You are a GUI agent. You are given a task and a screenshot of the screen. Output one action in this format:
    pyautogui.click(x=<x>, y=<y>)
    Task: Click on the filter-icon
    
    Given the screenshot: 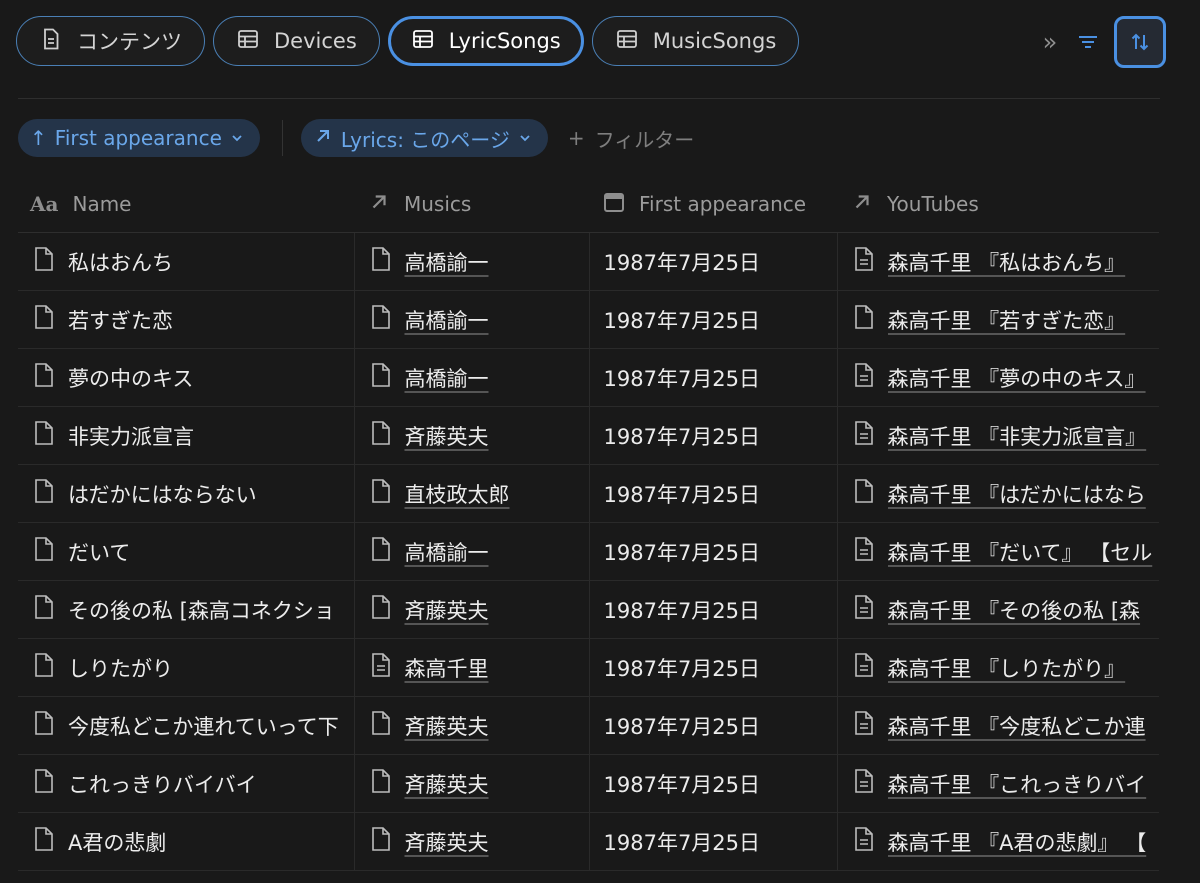 What is the action you would take?
    pyautogui.click(x=1088, y=42)
    